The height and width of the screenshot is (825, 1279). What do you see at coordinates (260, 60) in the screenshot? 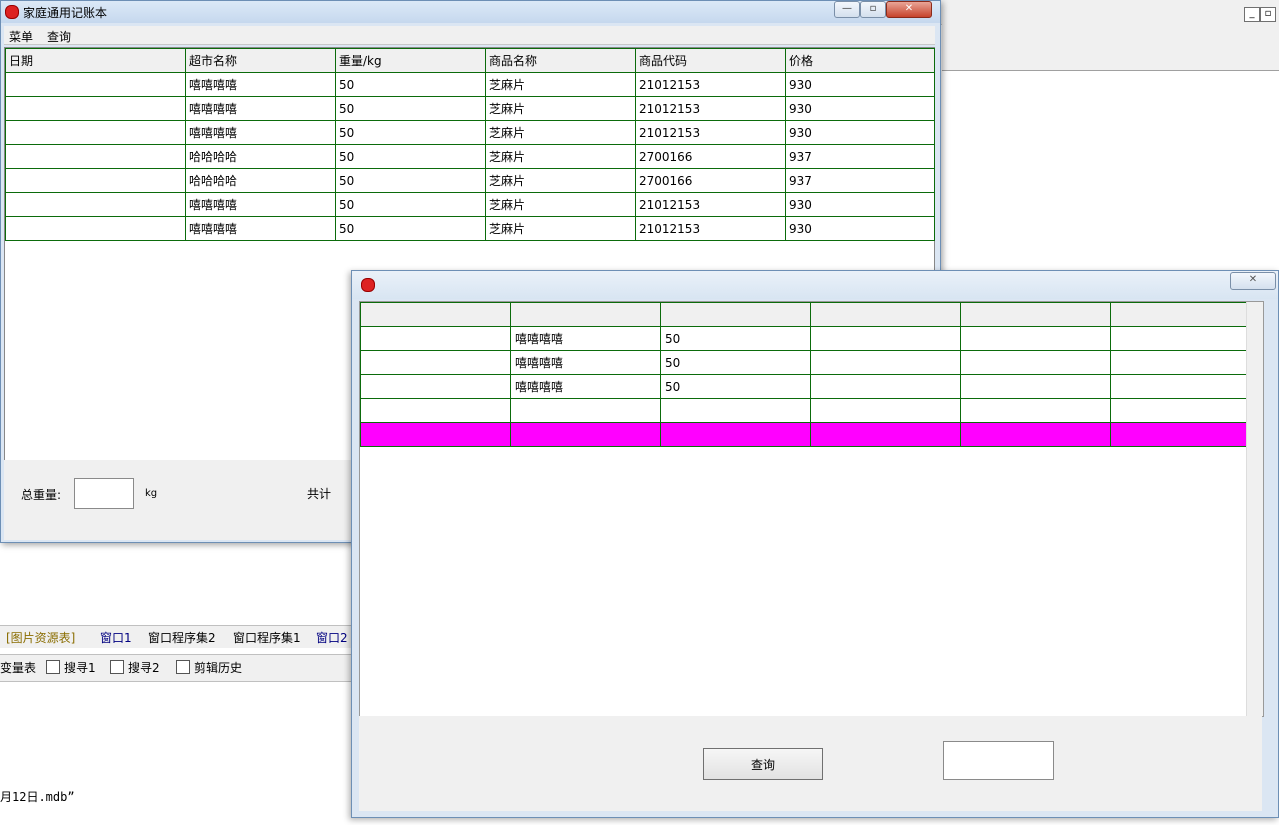
I see `column-header-supermarket: 超市名称` at bounding box center [260, 60].